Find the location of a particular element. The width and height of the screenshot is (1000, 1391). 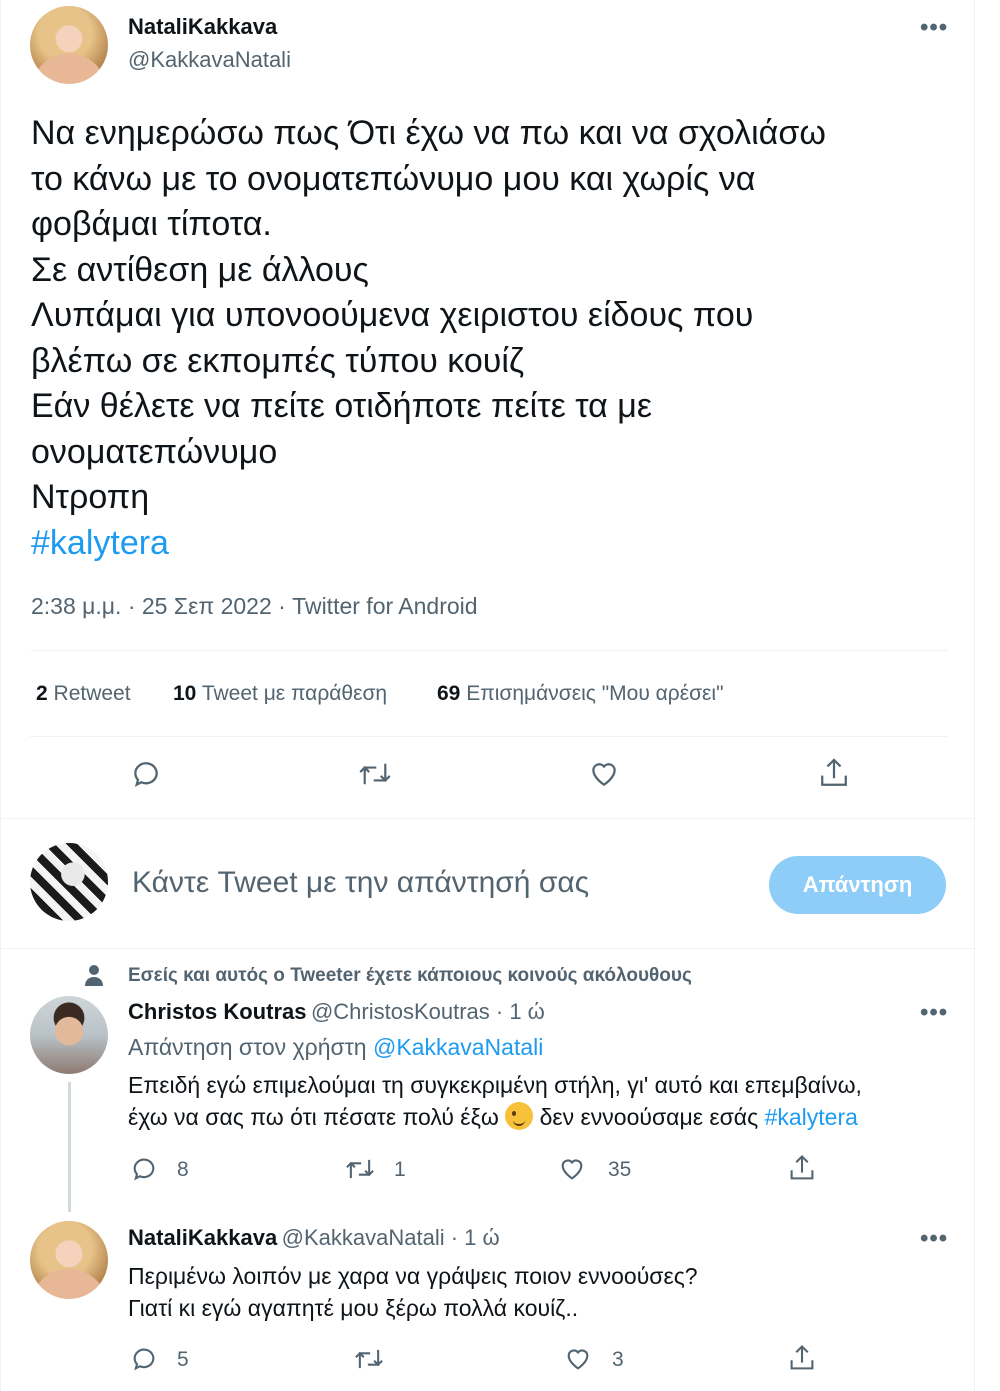

like-count: 69 is located at coordinates (449, 693).